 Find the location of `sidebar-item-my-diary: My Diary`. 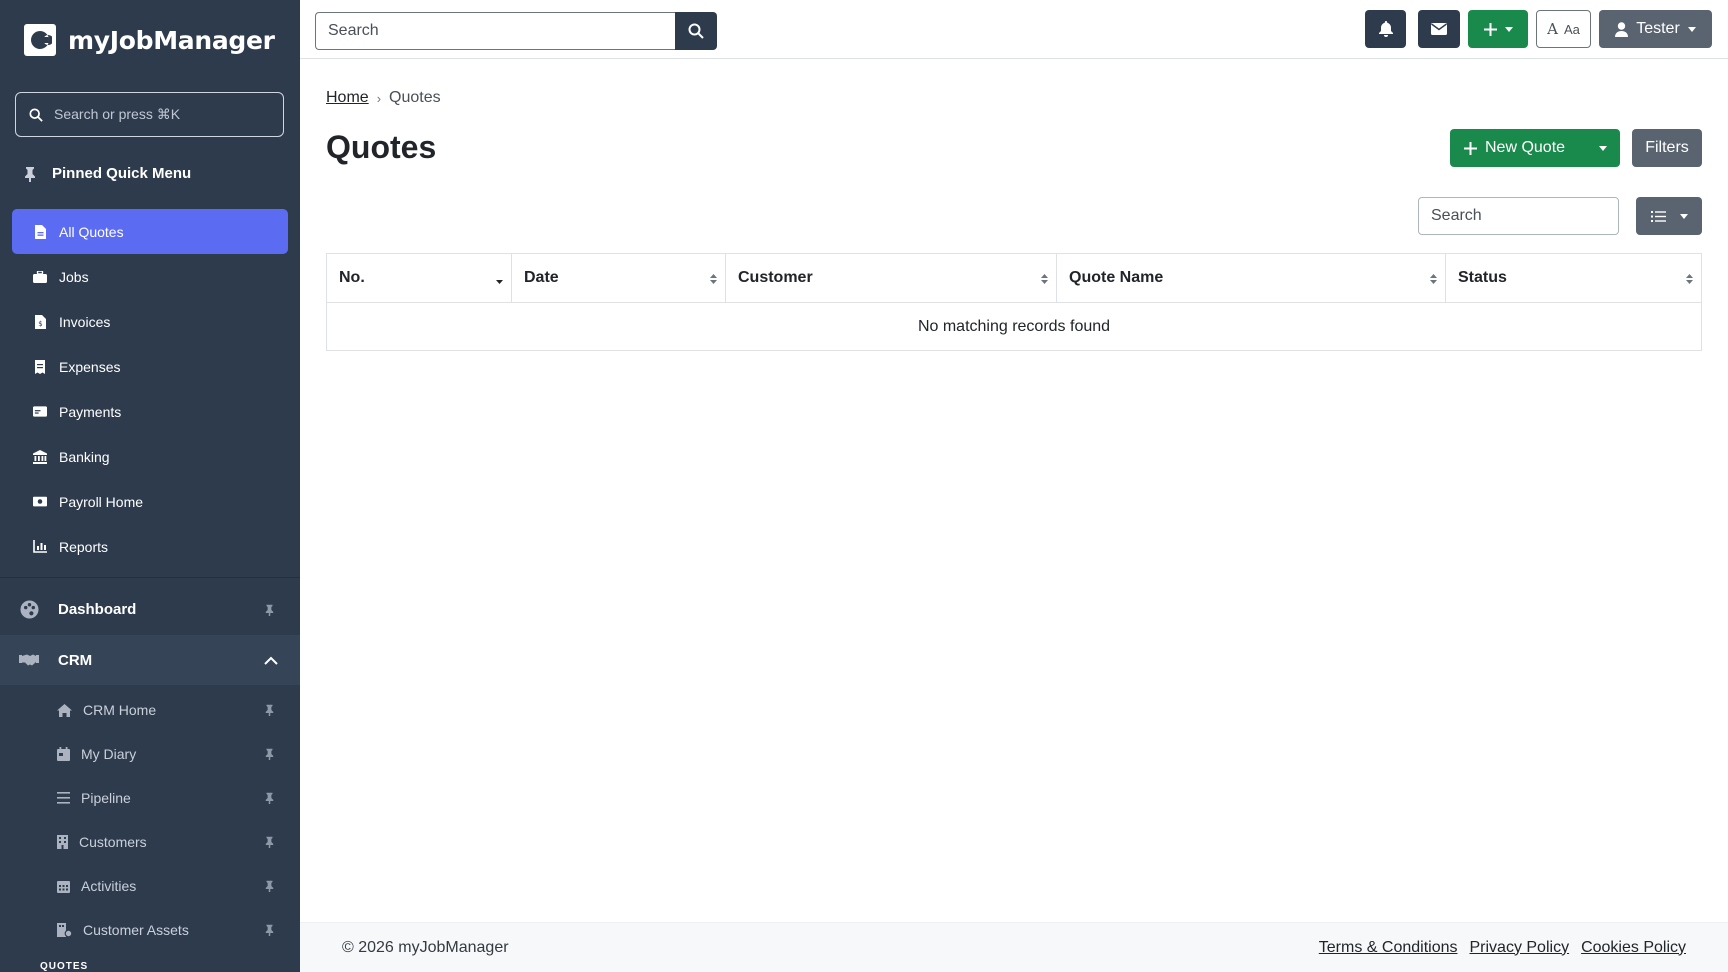

sidebar-item-my-diary: My Diary is located at coordinates (150, 754).